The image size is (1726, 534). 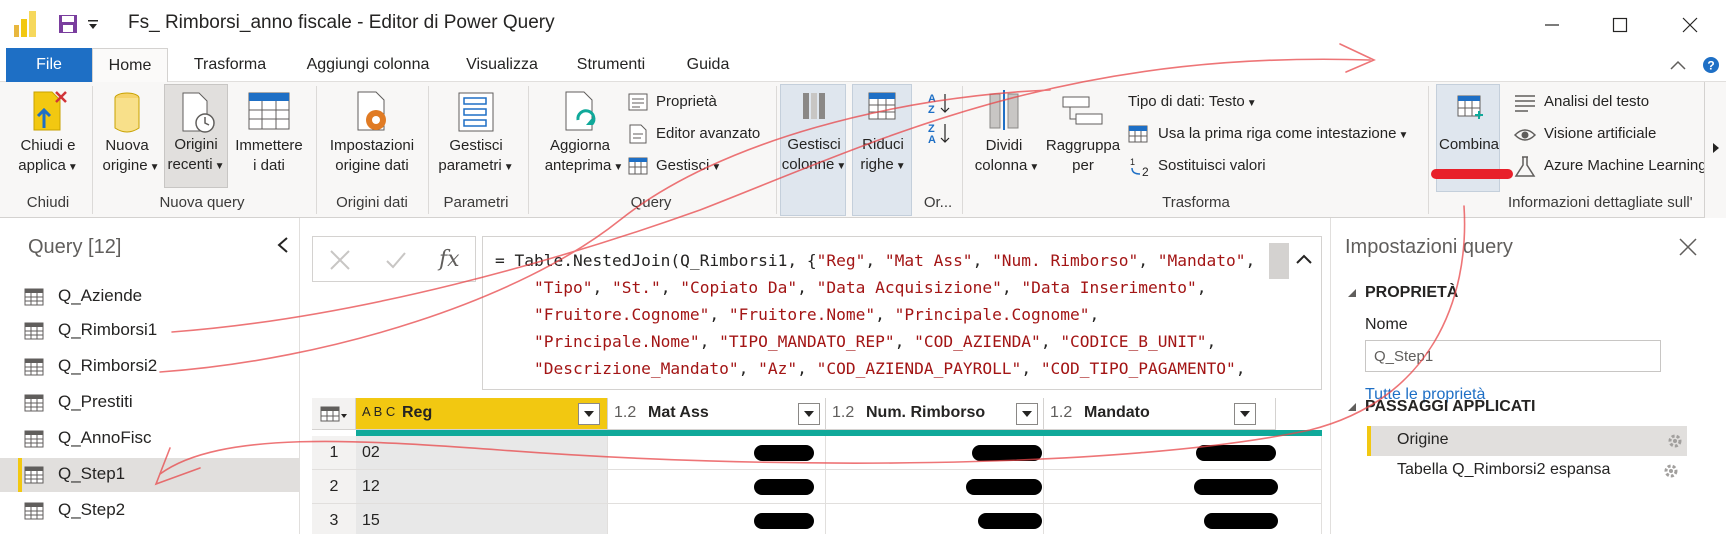 I want to click on advanced-editor-button: Editor avanzato, so click(x=708, y=135).